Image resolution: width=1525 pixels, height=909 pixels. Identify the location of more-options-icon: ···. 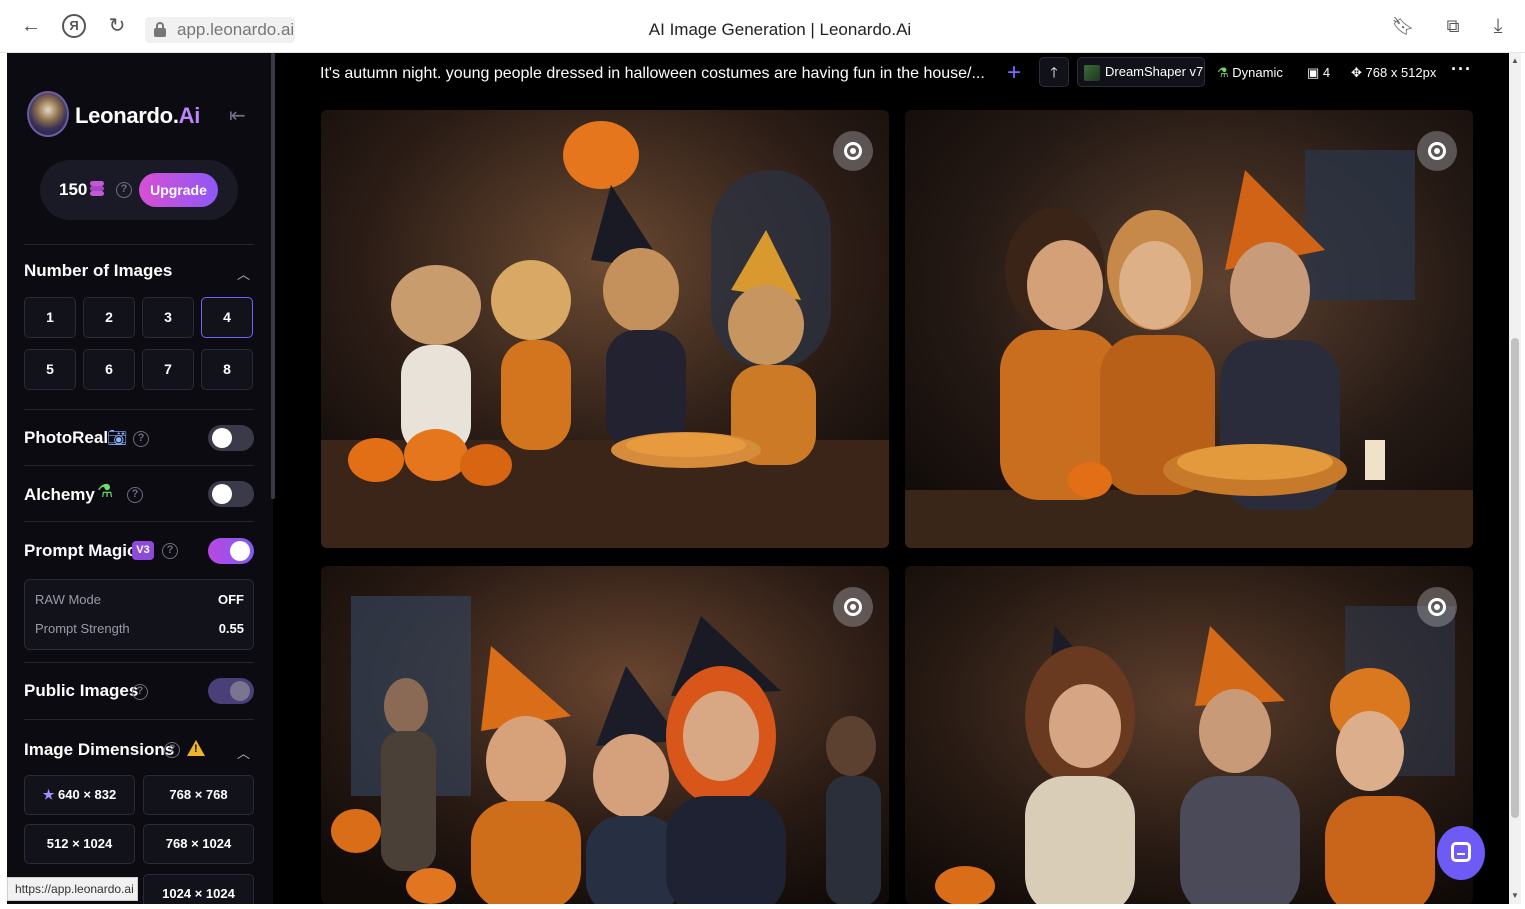
(1461, 69).